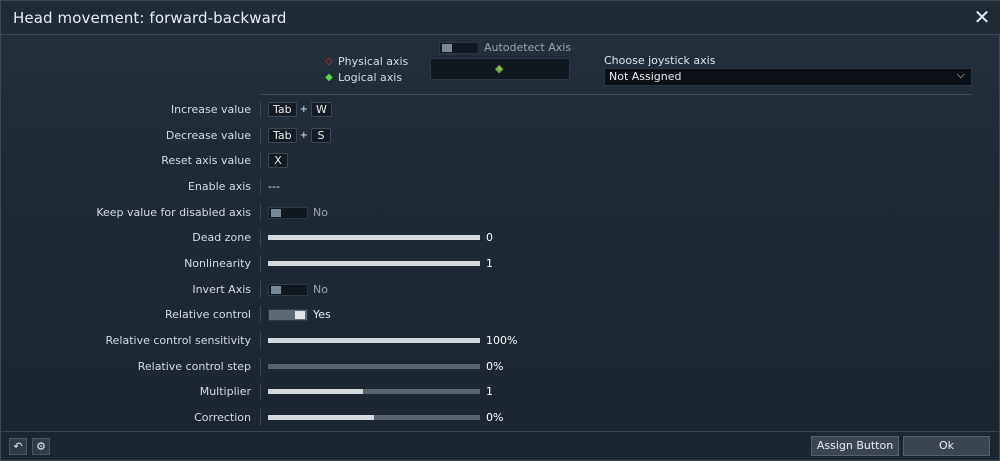 The image size is (1000, 461). What do you see at coordinates (500, 212) in the screenshot?
I see `row-keep-value: Keep value for disabled axis No` at bounding box center [500, 212].